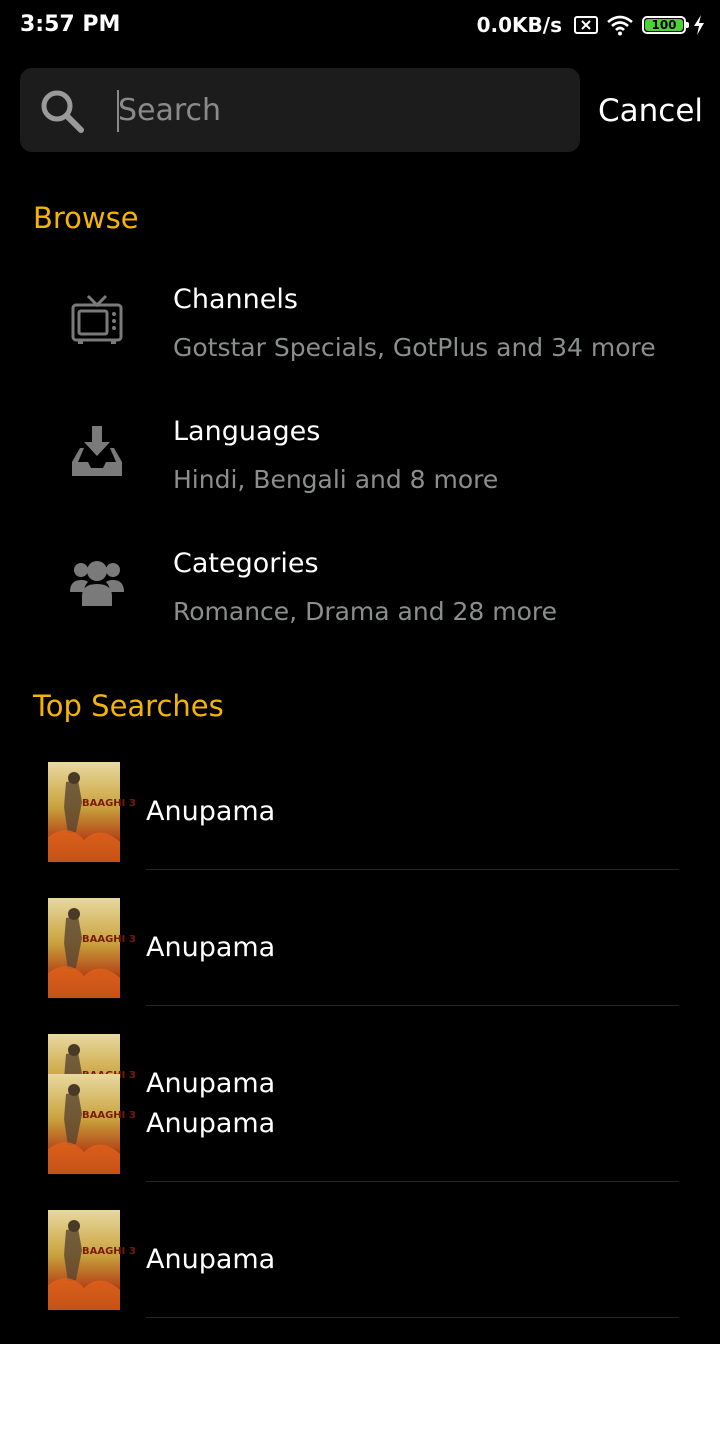 Image resolution: width=720 pixels, height=1440 pixels. I want to click on top-search-item: BAAGHI 3 BAAGHI 3 Anupama Anupama, so click(360, 1108).